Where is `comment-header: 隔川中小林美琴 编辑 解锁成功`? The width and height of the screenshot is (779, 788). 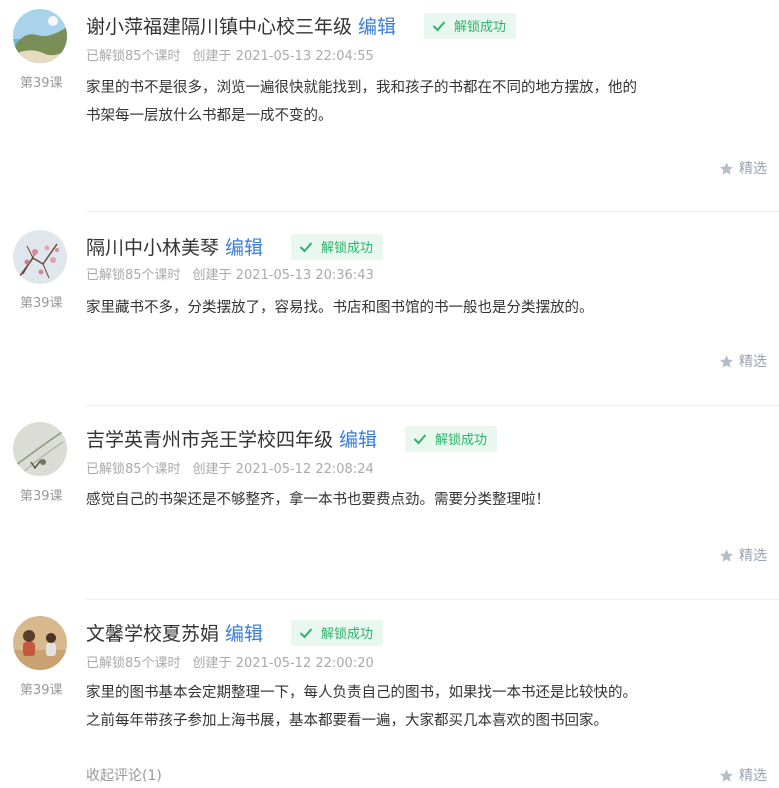 comment-header: 隔川中小林美琴 编辑 解锁成功 is located at coordinates (235, 246).